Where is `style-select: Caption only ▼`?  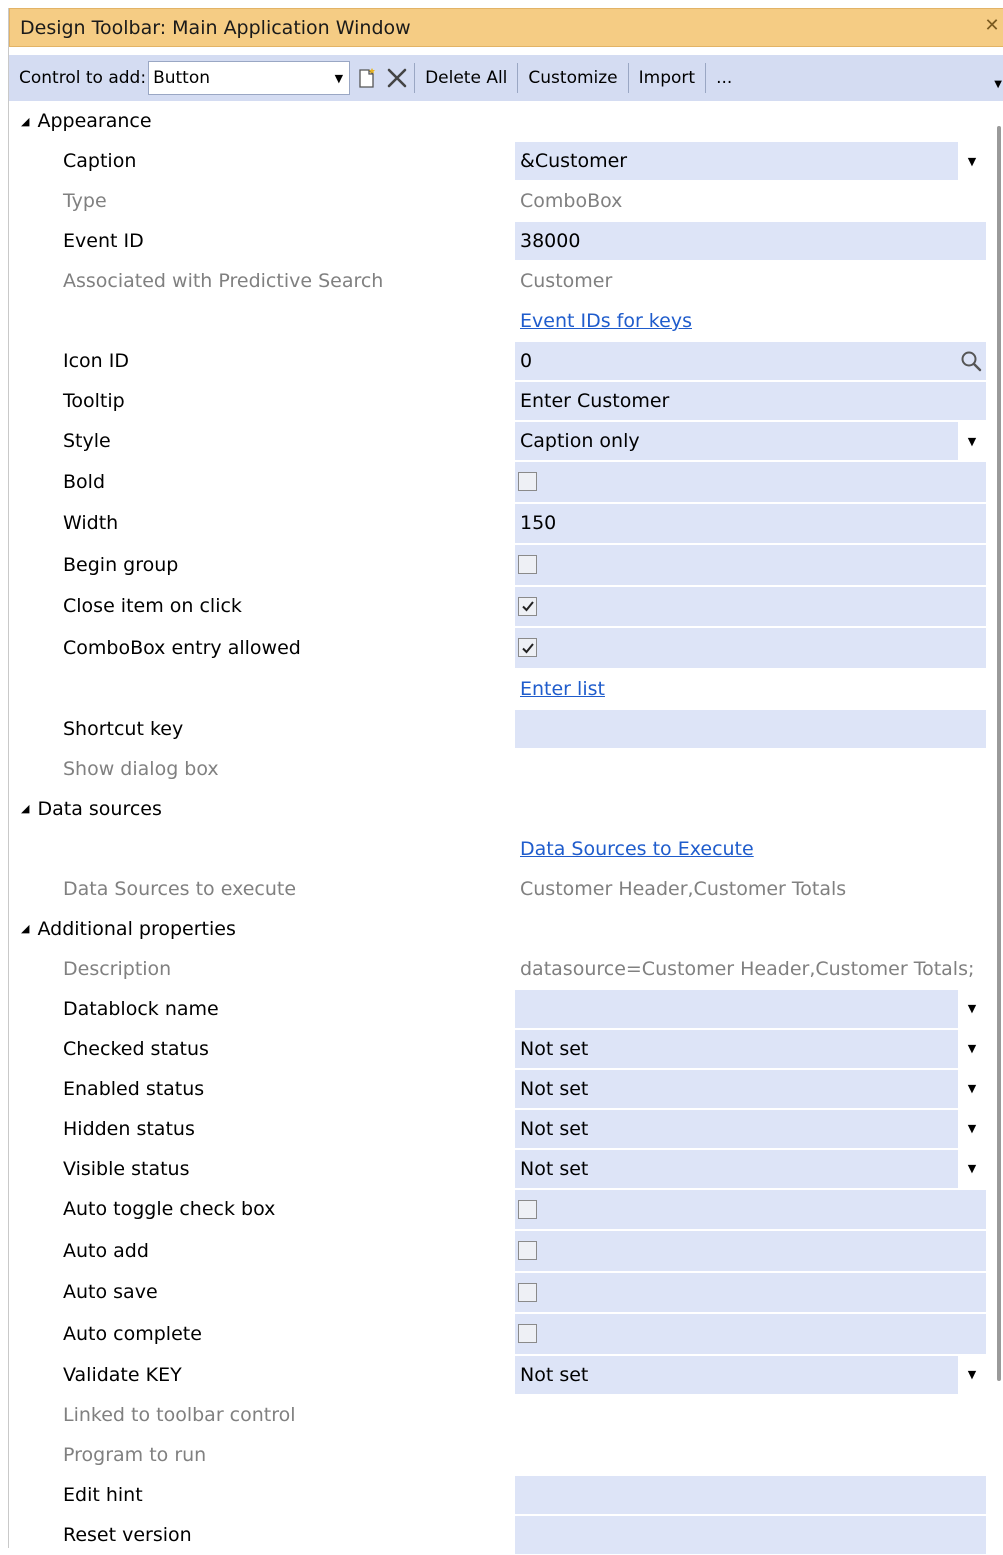
style-select: Caption only ▼ is located at coordinates (750, 441).